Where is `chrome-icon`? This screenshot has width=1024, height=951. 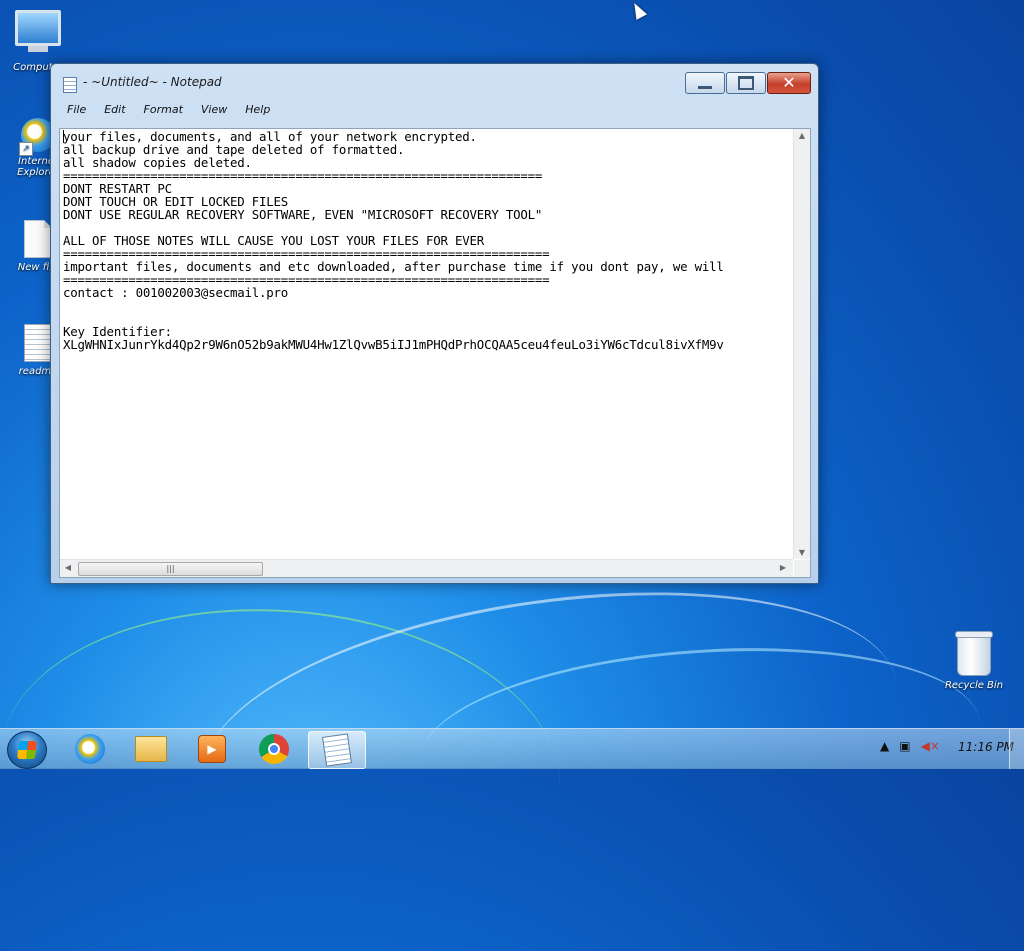 chrome-icon is located at coordinates (274, 749).